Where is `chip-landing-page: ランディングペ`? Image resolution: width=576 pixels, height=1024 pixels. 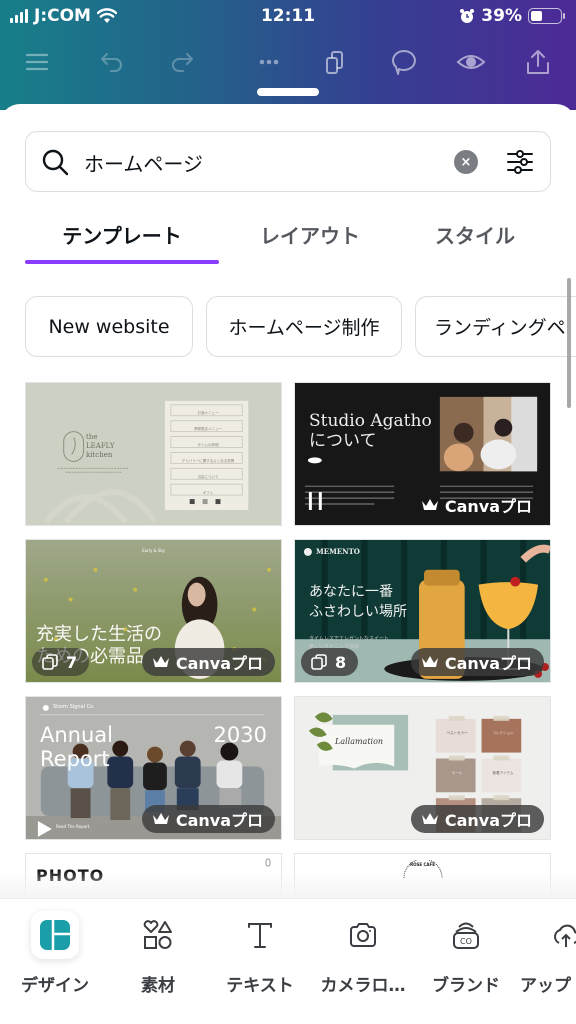 chip-landing-page: ランディングペ is located at coordinates (495, 326).